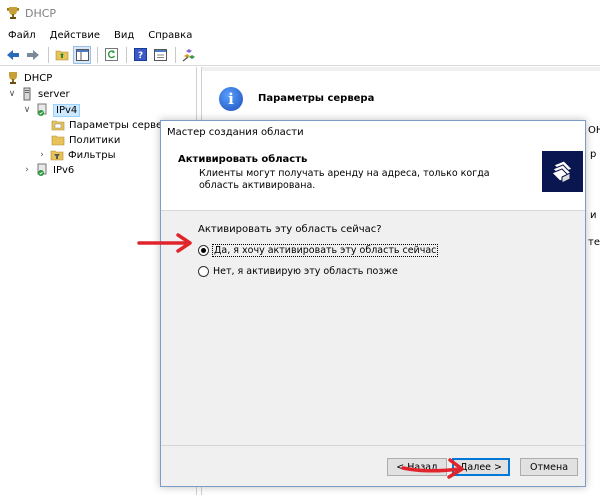  I want to click on menu-file: Файл, so click(21, 35).